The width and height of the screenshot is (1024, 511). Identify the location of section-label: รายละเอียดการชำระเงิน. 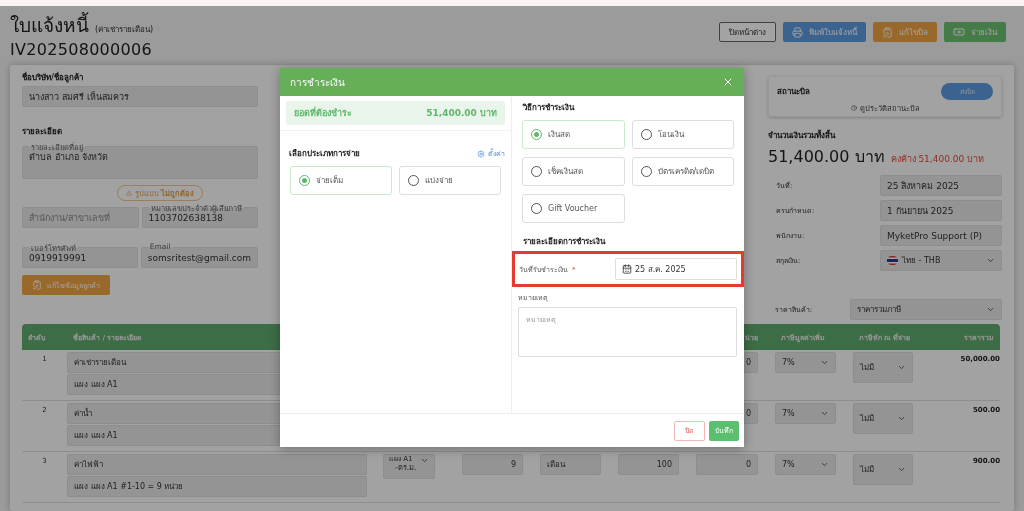
(564, 242).